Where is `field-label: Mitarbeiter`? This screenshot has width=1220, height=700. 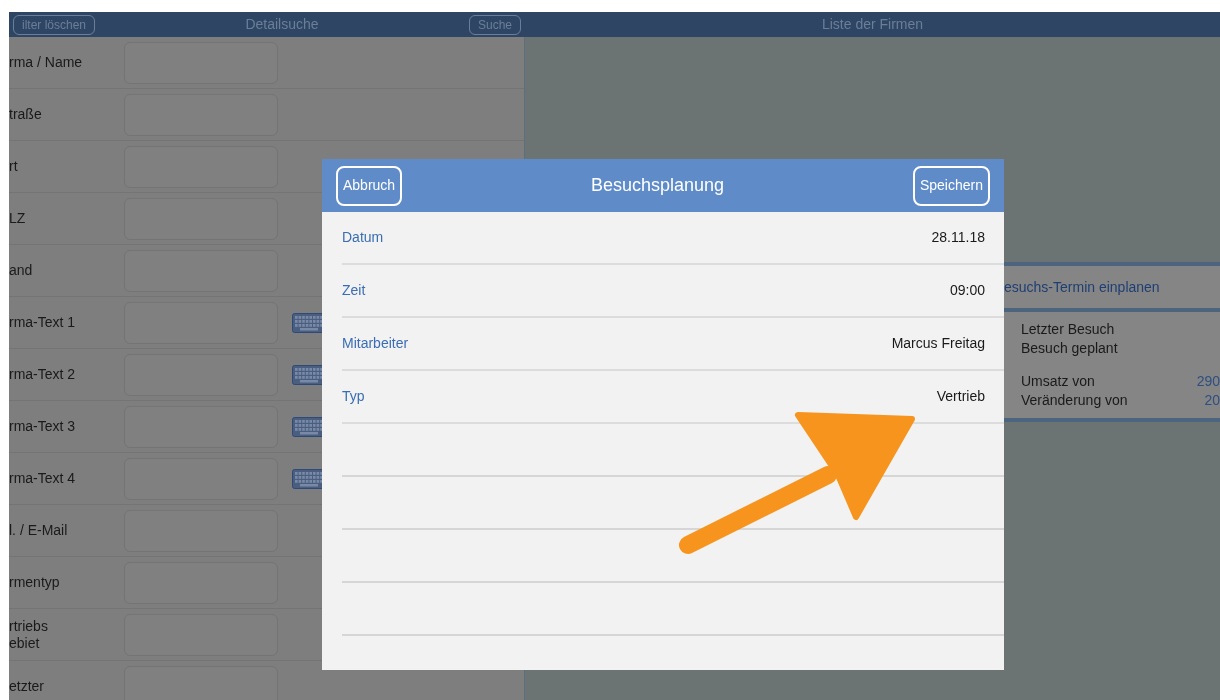
field-label: Mitarbeiter is located at coordinates (375, 343).